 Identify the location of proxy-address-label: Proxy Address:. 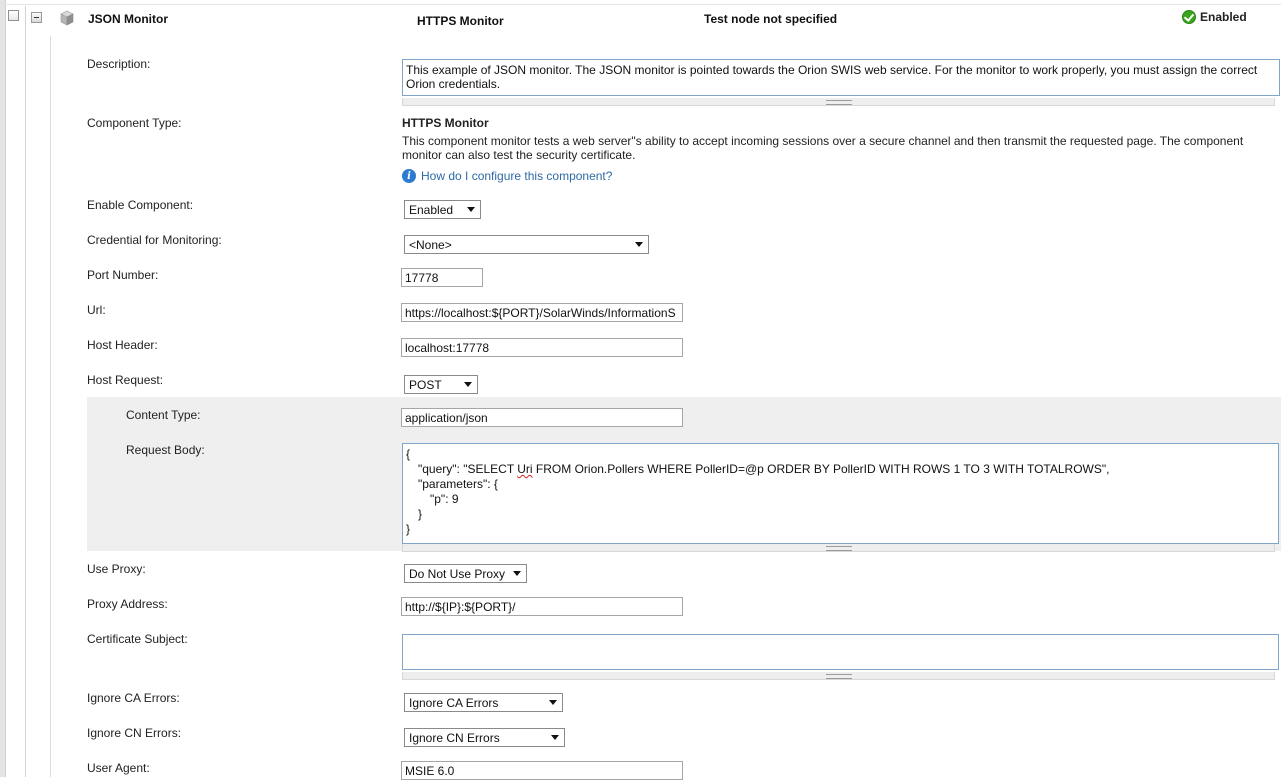
(127, 604).